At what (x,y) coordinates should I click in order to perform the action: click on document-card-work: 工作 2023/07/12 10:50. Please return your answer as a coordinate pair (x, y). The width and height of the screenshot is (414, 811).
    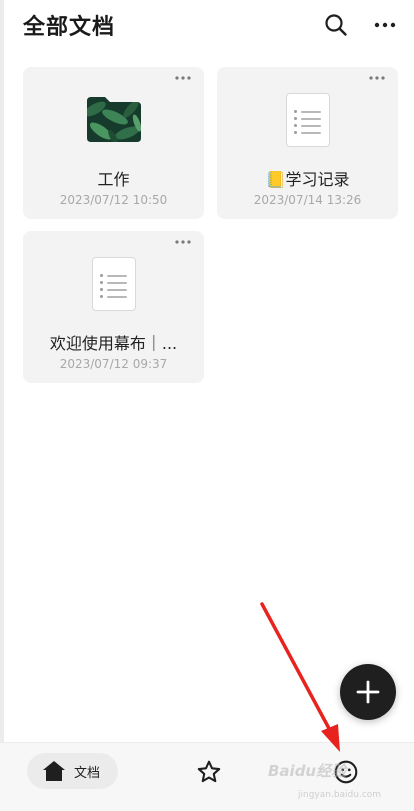
    Looking at the image, I should click on (113, 143).